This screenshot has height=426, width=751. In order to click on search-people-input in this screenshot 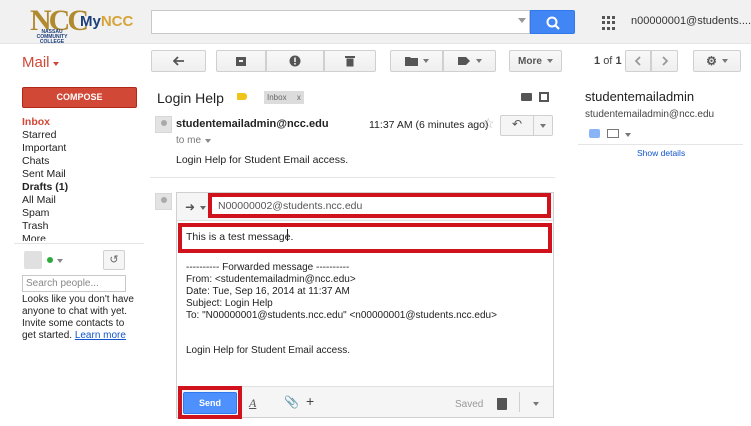, I will do `click(74, 283)`.